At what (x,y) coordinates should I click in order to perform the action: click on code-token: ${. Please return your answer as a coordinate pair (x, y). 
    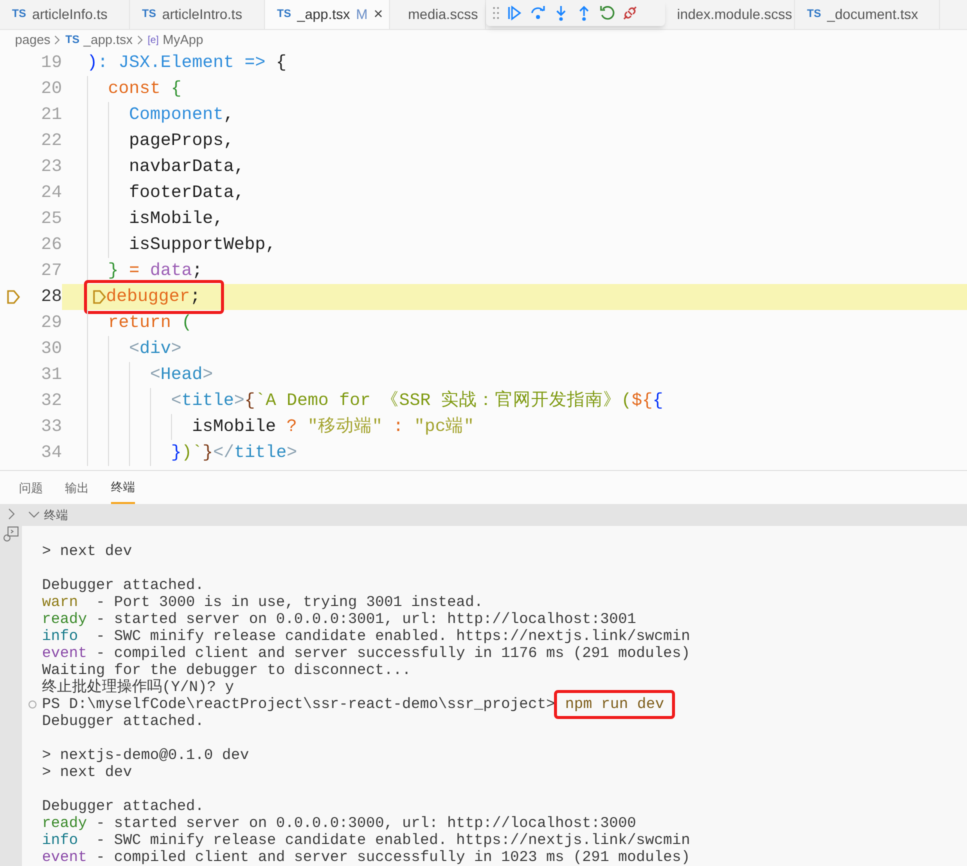
    Looking at the image, I should click on (642, 401).